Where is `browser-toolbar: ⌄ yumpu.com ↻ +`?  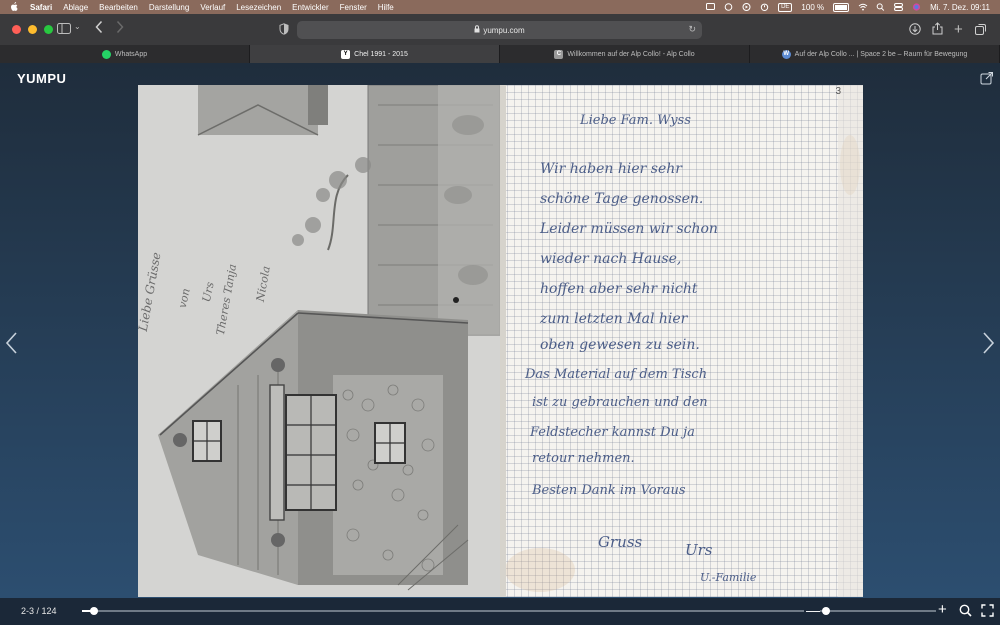
browser-toolbar: ⌄ yumpu.com ↻ + is located at coordinates (500, 29).